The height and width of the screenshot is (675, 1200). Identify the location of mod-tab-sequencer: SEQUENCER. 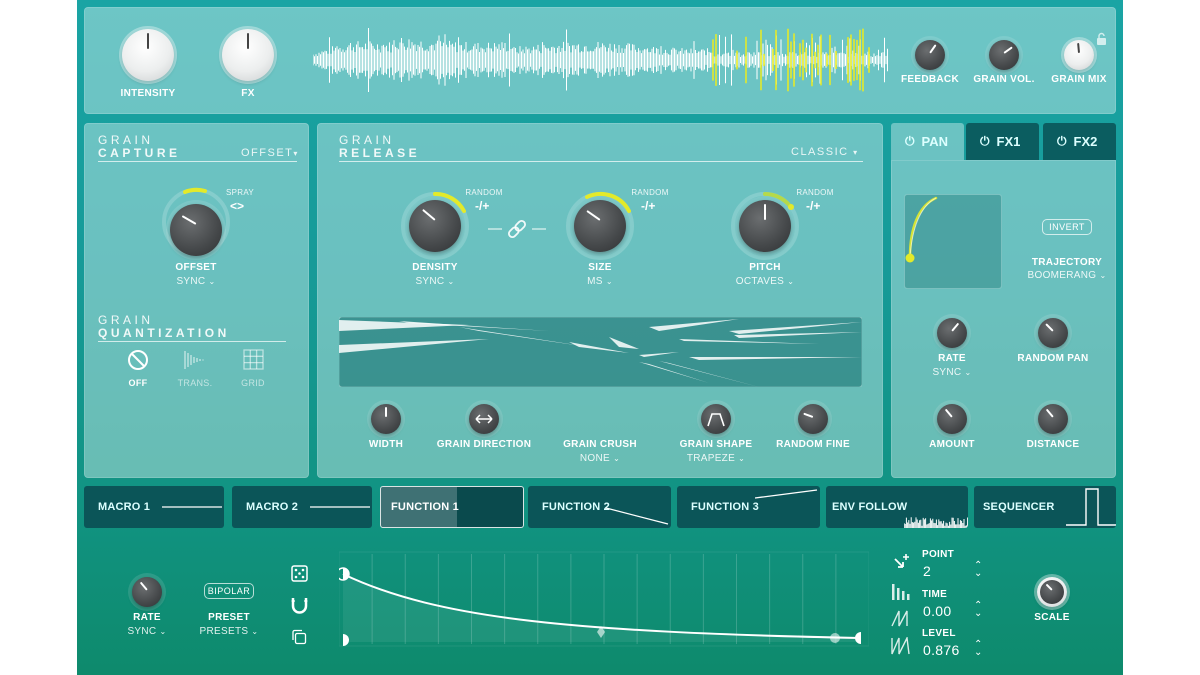
(1045, 507).